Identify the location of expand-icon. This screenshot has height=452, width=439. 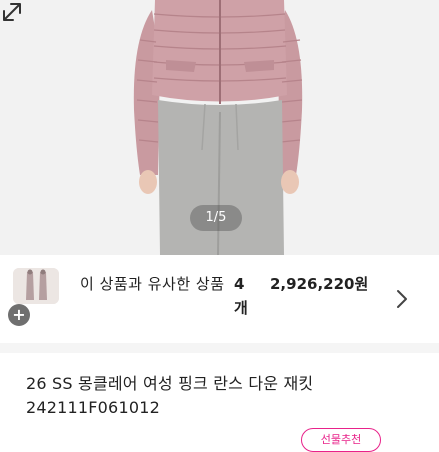
(12, 12).